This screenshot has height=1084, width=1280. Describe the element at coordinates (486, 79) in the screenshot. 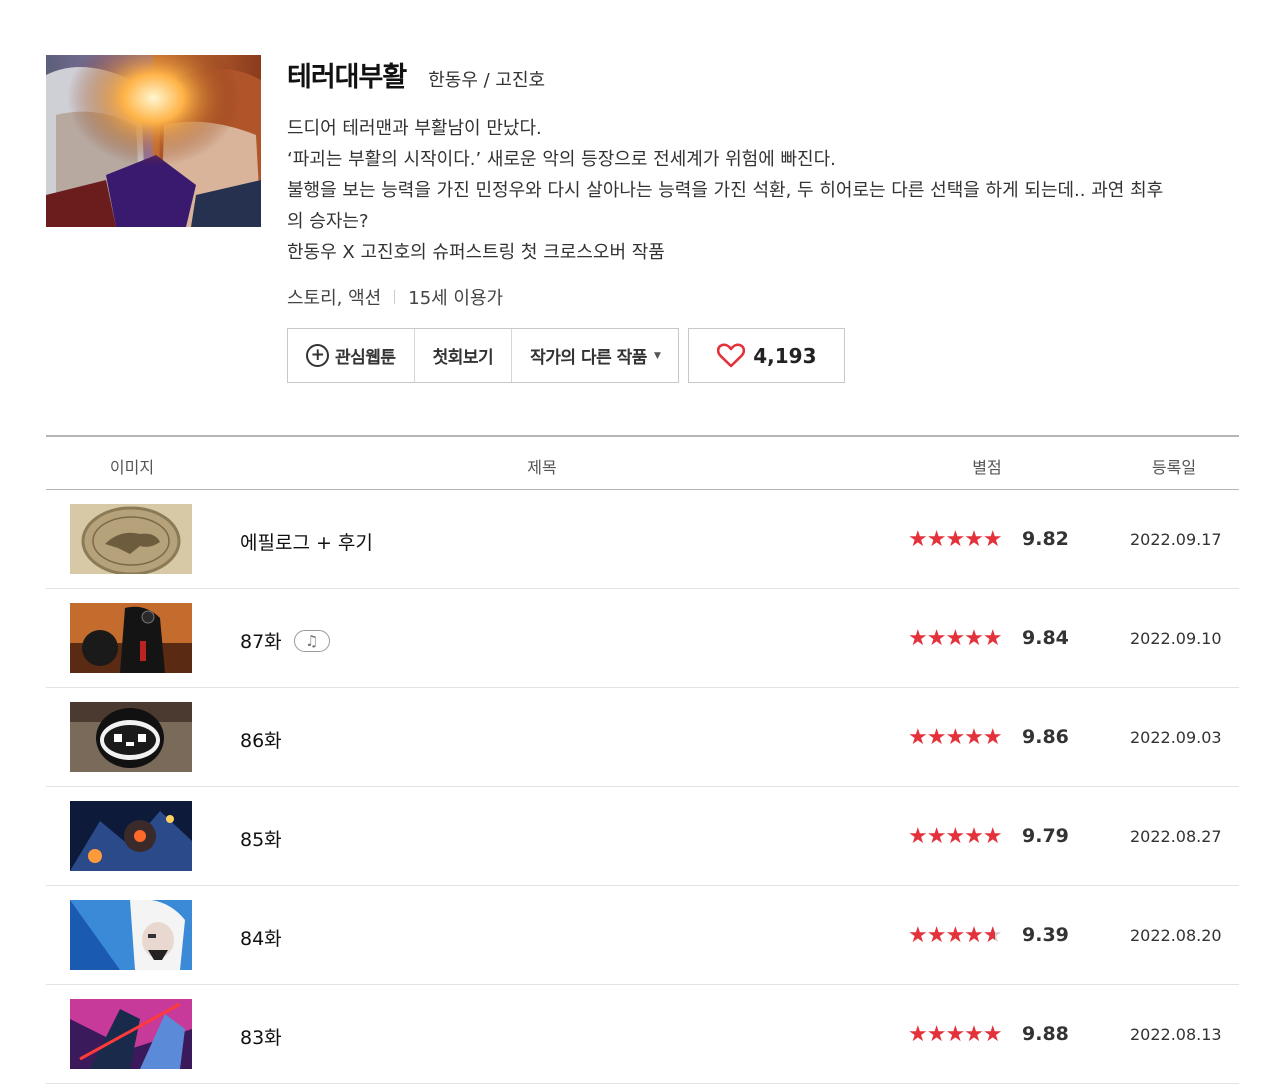

I see `author-names: 한동우 / 고진호` at that location.